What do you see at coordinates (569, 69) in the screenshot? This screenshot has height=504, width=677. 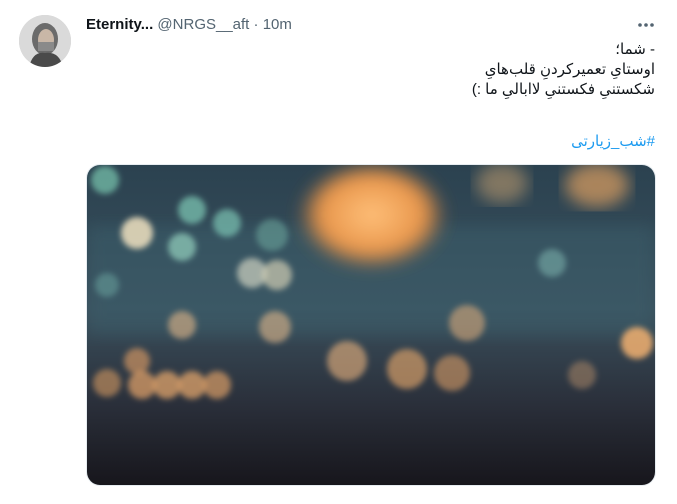 I see `tweet-text-line: اوستایِ تعمیرکردنِ قلب‌هایِ` at bounding box center [569, 69].